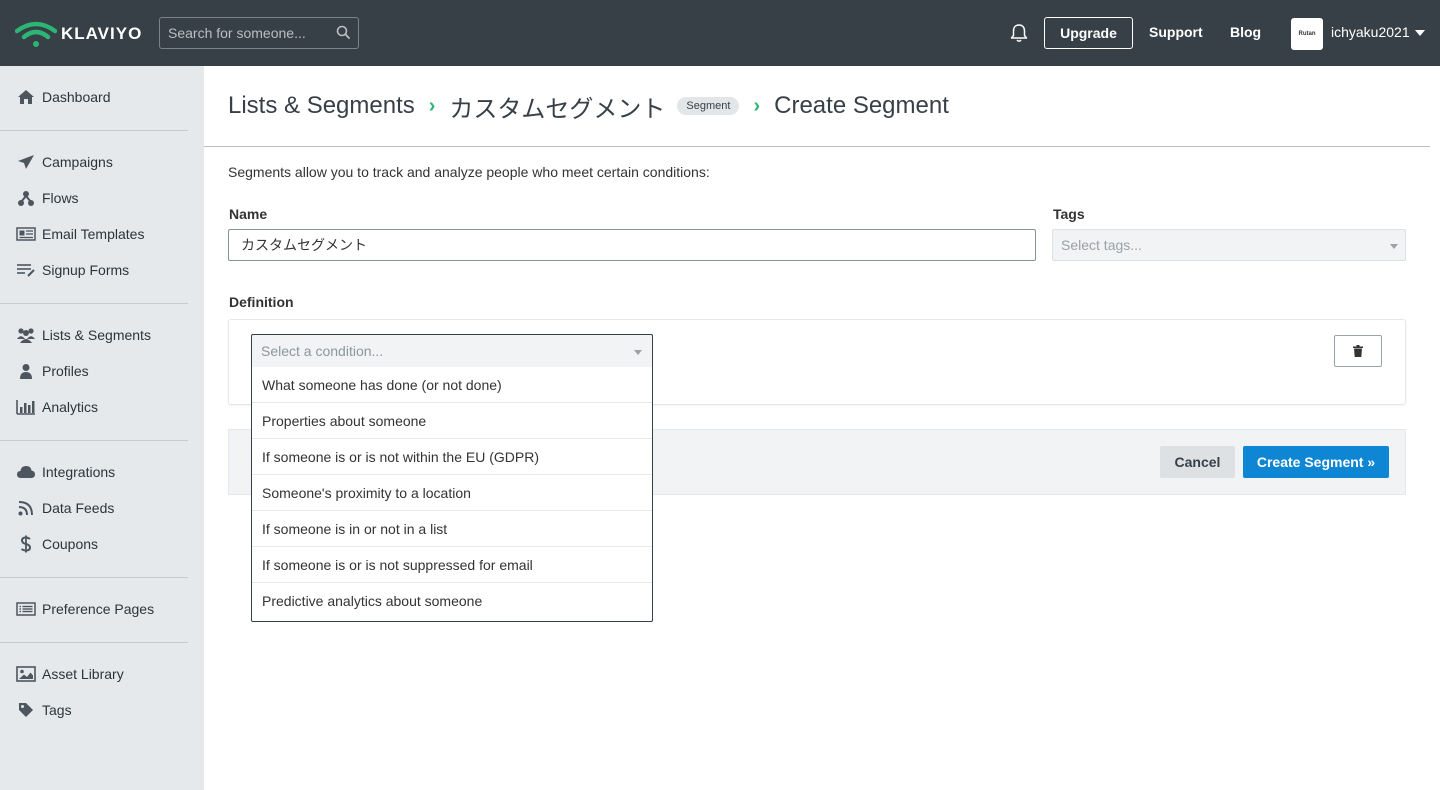  Describe the element at coordinates (70, 407) in the screenshot. I see `sidebar-item-label: Analytics` at that location.